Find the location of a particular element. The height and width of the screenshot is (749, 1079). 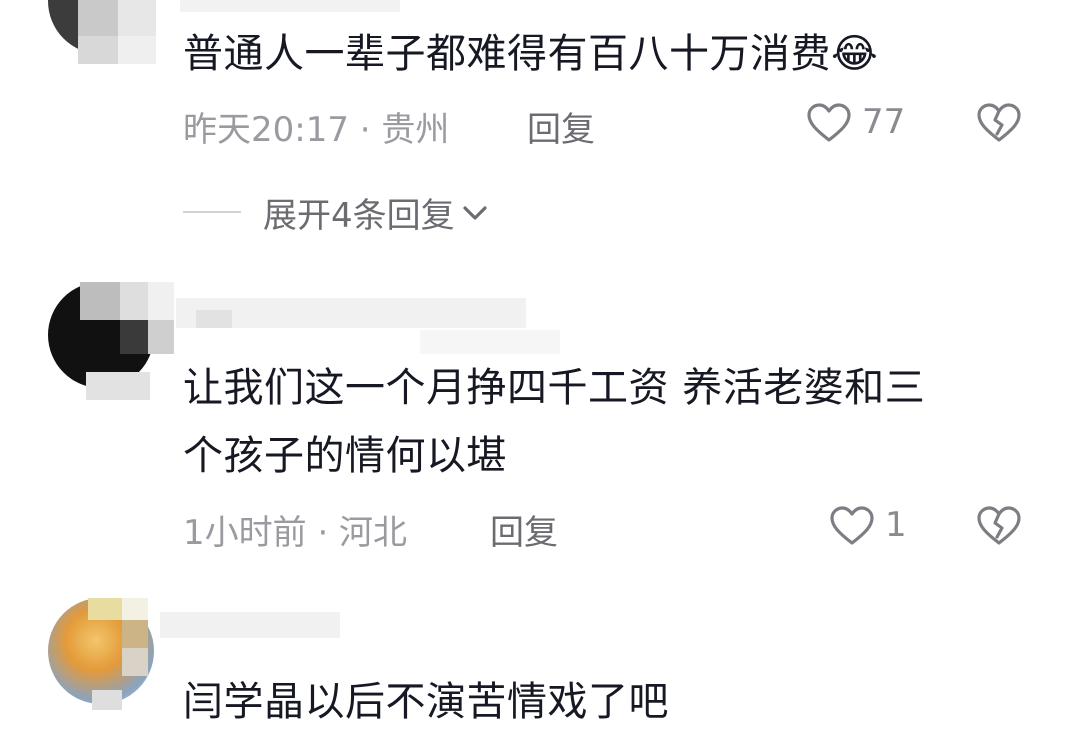

comment-text: 普通人一辈子都难得有百八十万消费😂 is located at coordinates (530, 54).